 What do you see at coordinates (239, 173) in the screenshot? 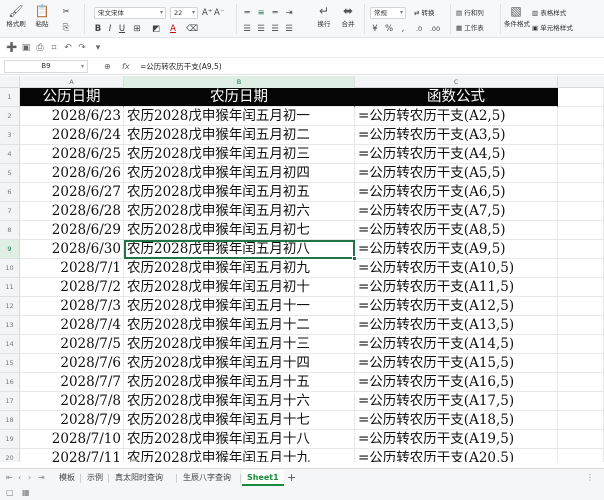
I see `cell-b: 农历2028戊申猴年闰五月初四` at bounding box center [239, 173].